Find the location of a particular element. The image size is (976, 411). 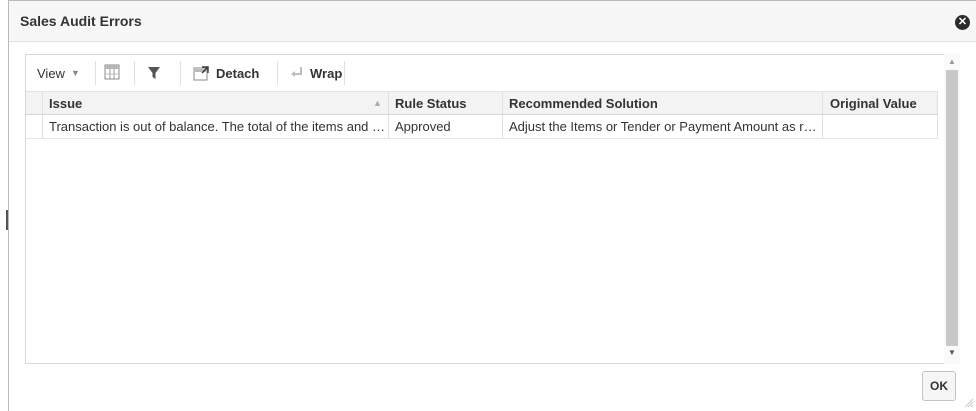

table-toolbar: View ▼ Detach Wrap is located at coordinates (488, 72).